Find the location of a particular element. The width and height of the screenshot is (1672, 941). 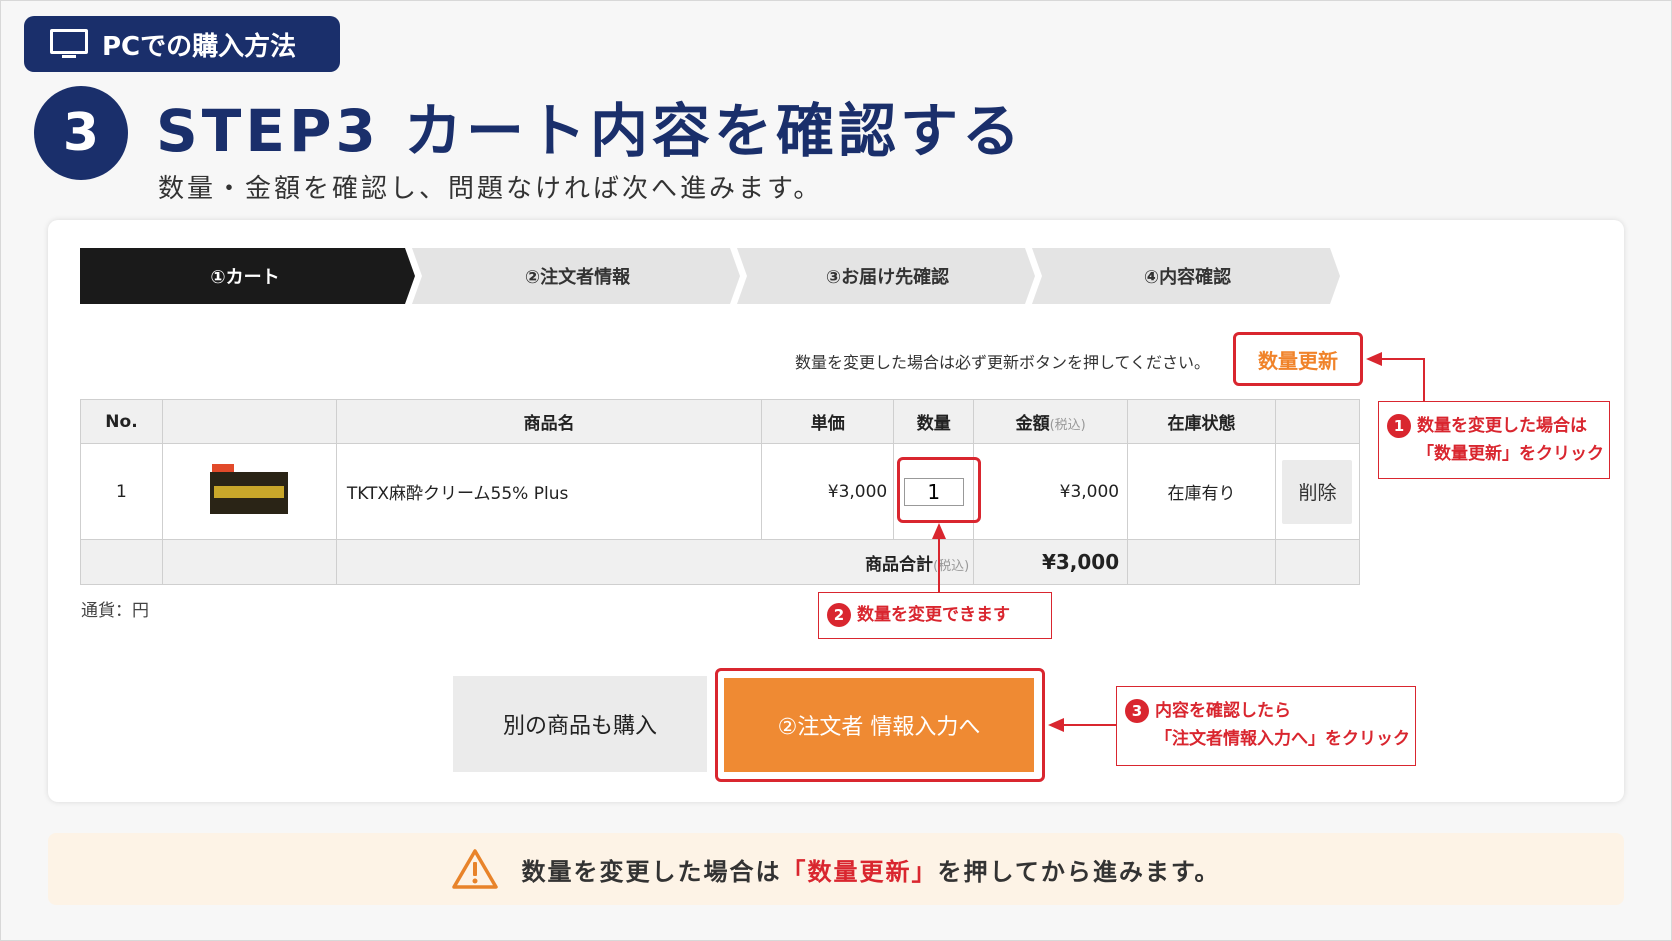

arrow-1-line is located at coordinates (1401, 379).